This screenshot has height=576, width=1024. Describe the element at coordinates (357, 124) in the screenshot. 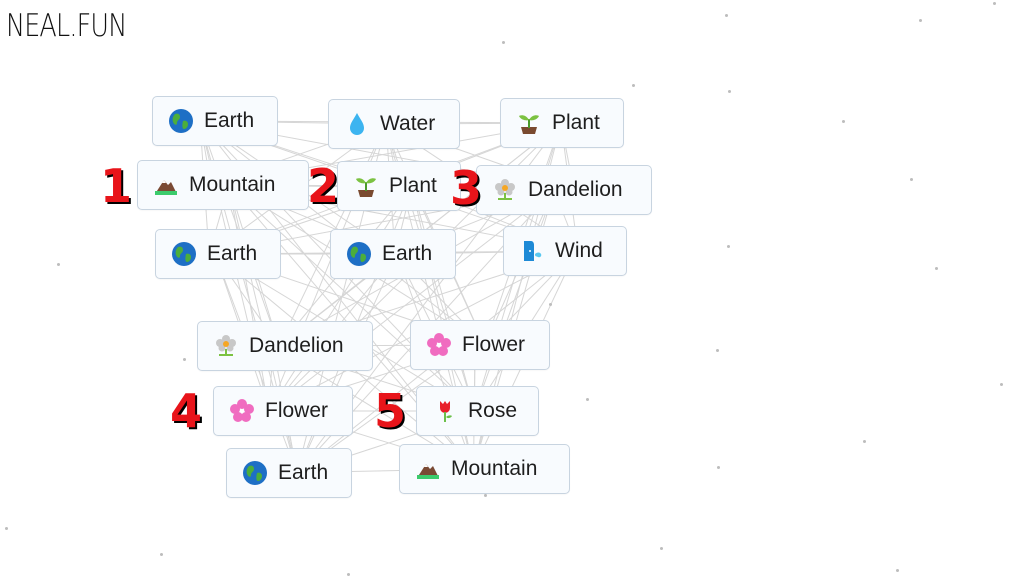

I see `water-drop-icon` at that location.